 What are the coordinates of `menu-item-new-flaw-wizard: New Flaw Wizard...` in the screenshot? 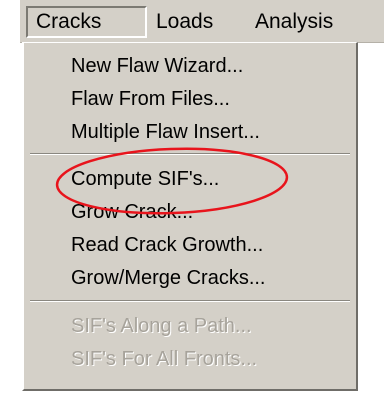 It's located at (157, 66).